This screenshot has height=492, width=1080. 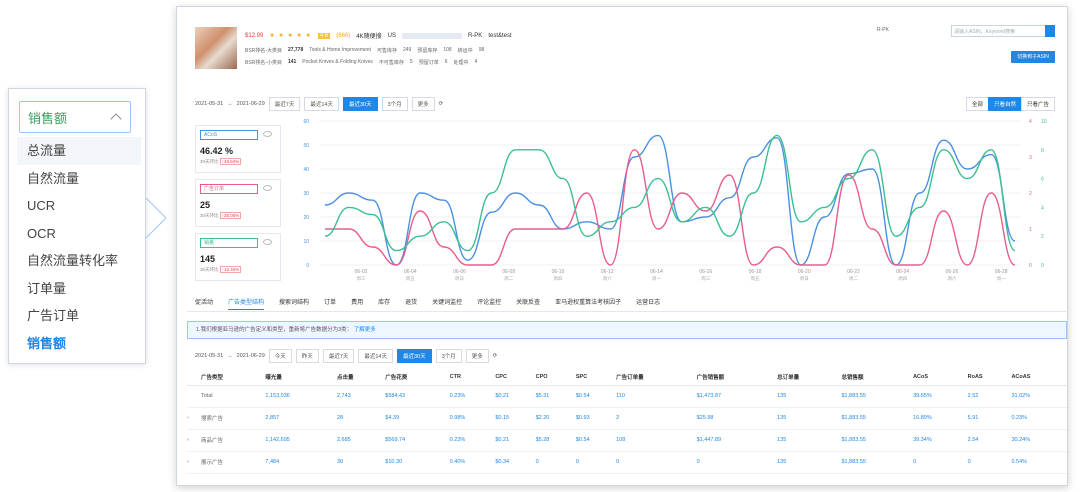 I want to click on review-count: (666), so click(x=343, y=36).